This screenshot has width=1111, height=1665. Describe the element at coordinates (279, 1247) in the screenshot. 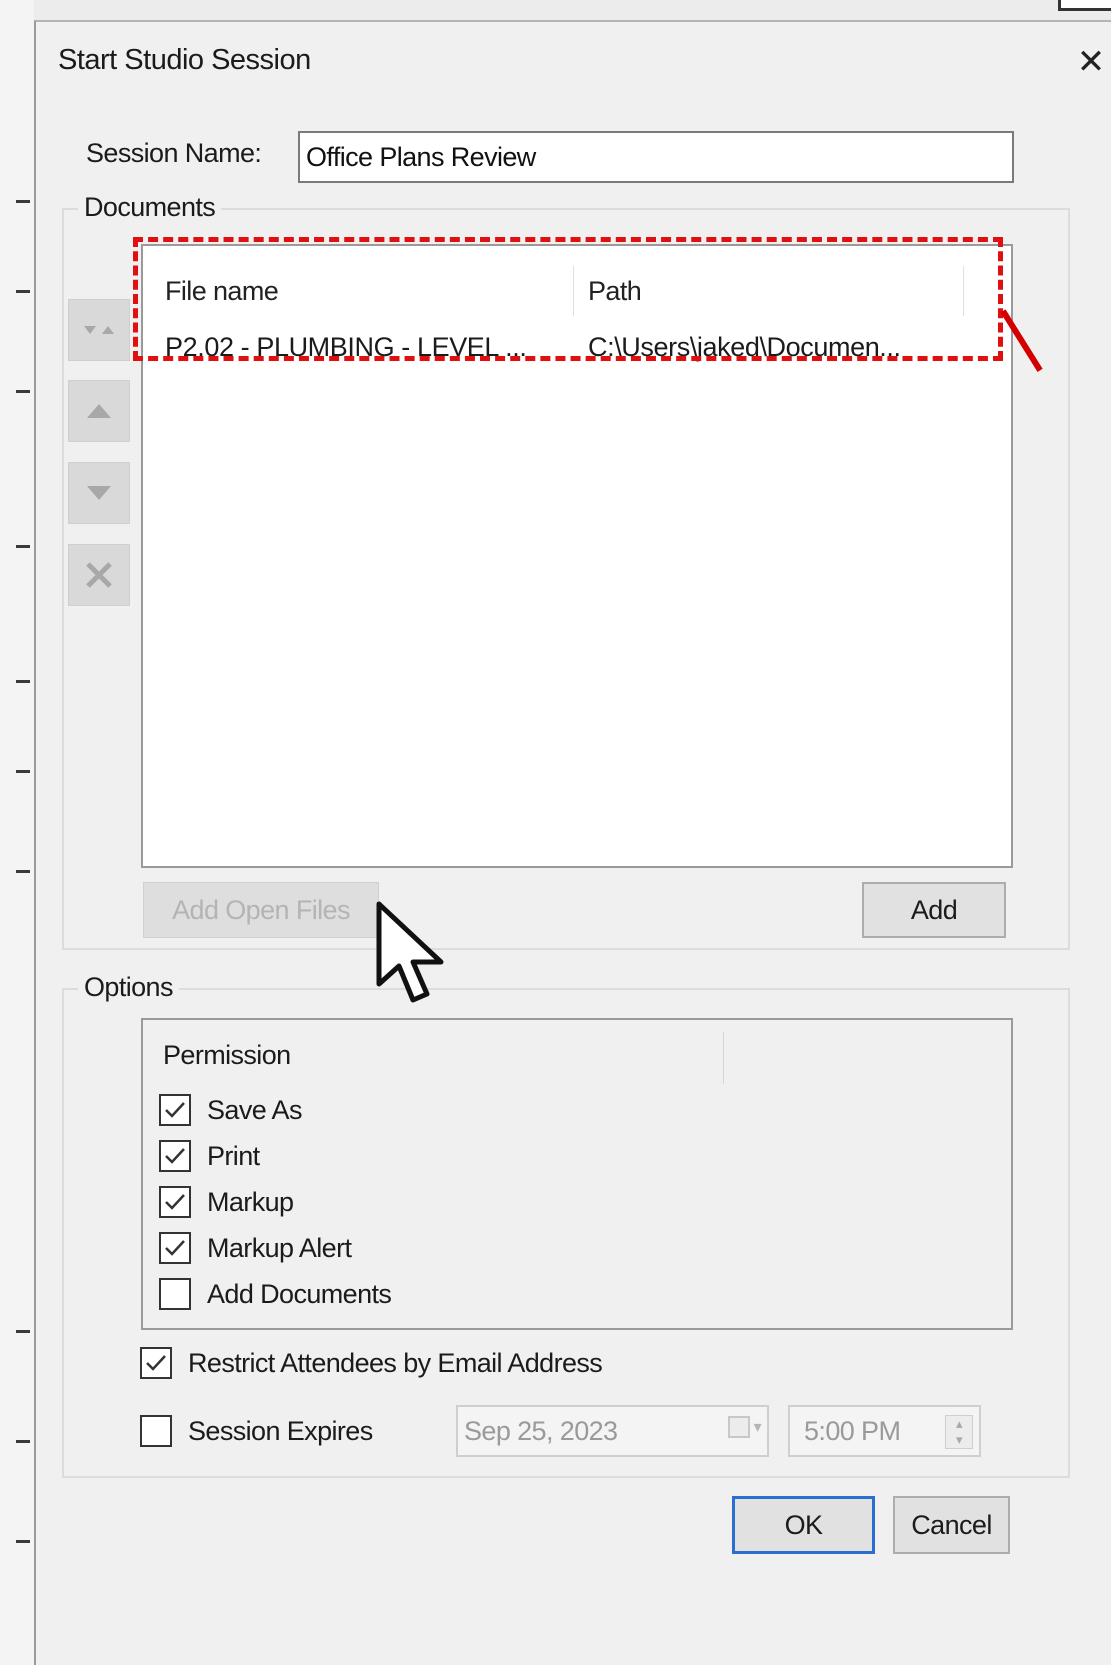

I see `permission-label: Markup Alert` at that location.